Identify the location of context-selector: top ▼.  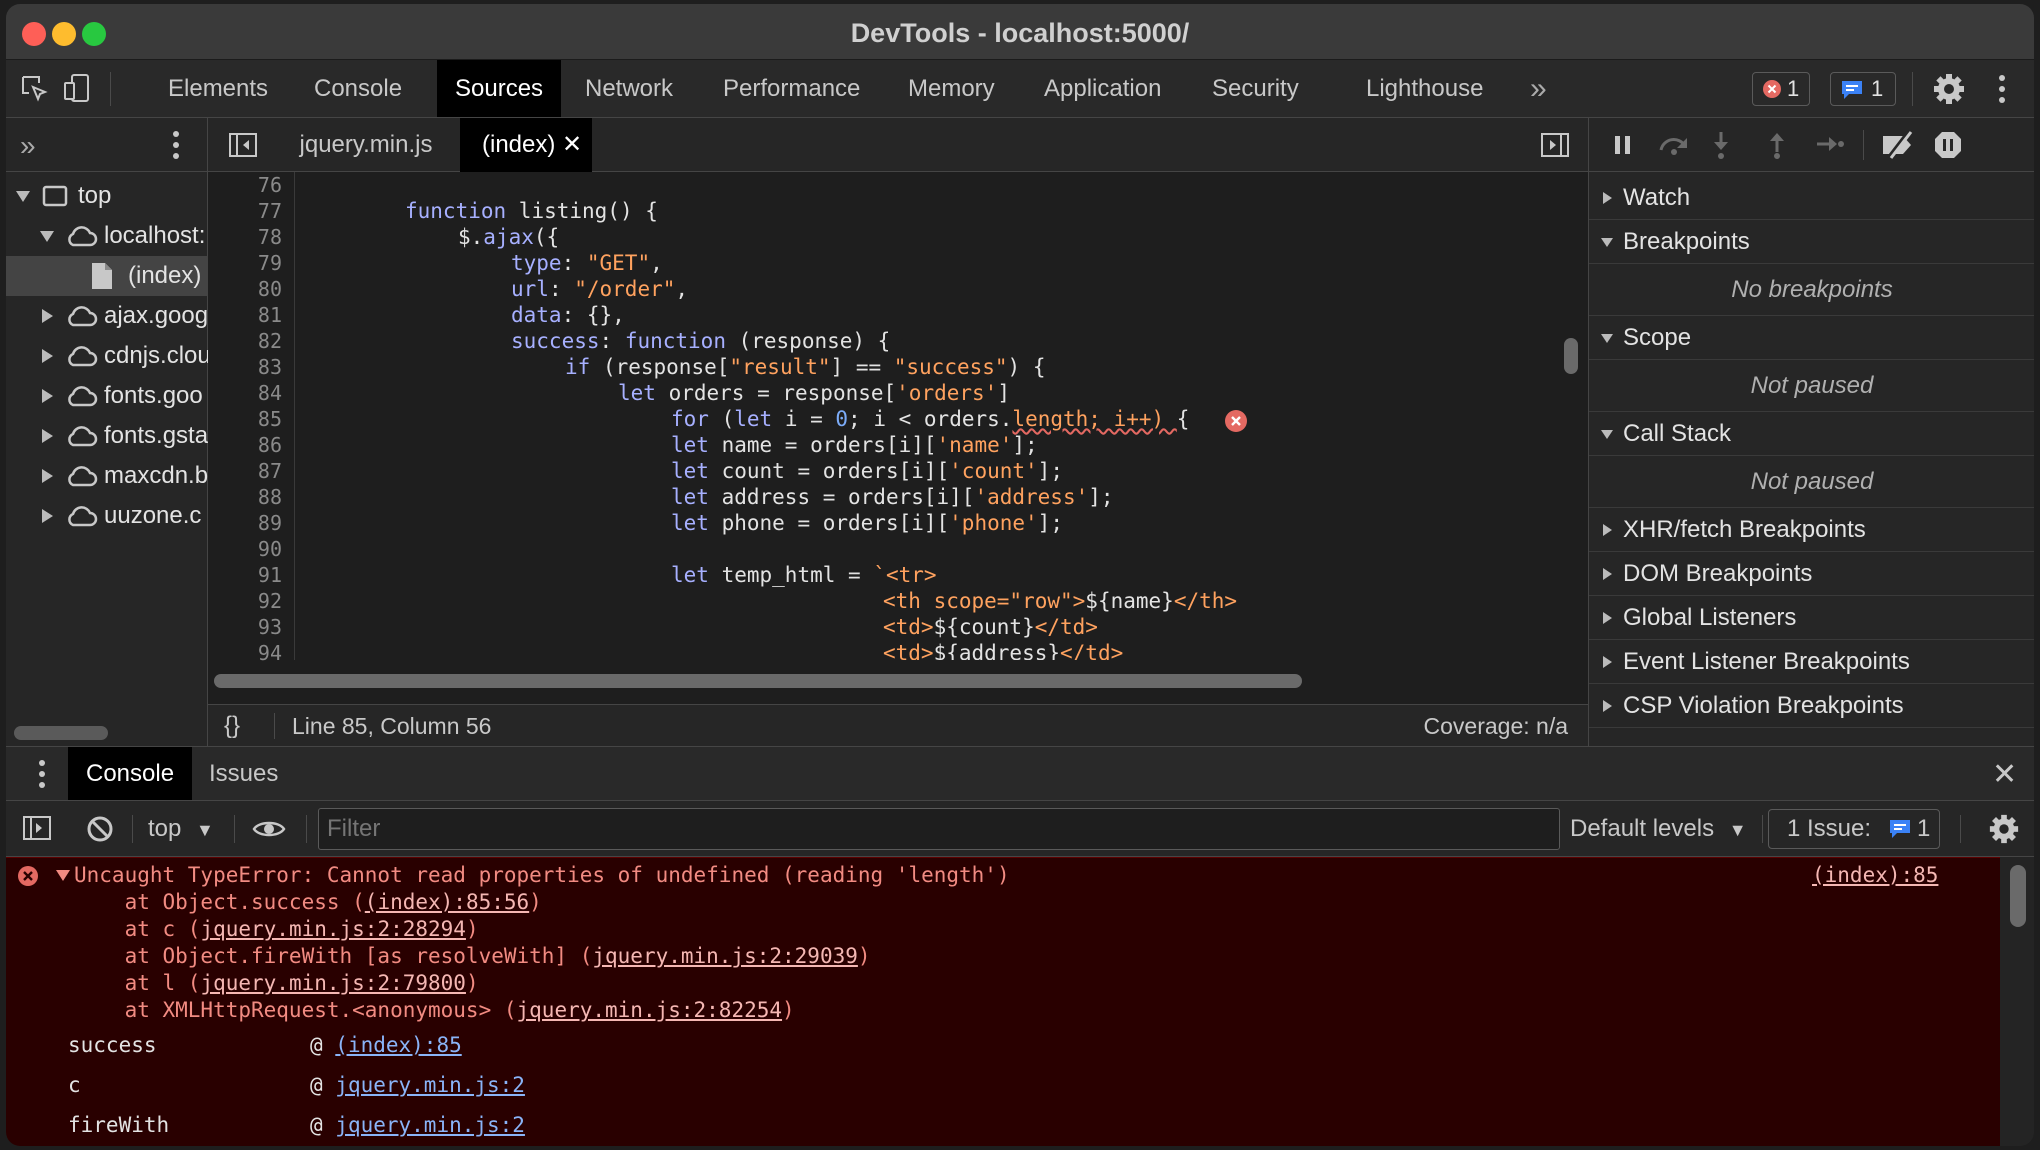
(181, 829).